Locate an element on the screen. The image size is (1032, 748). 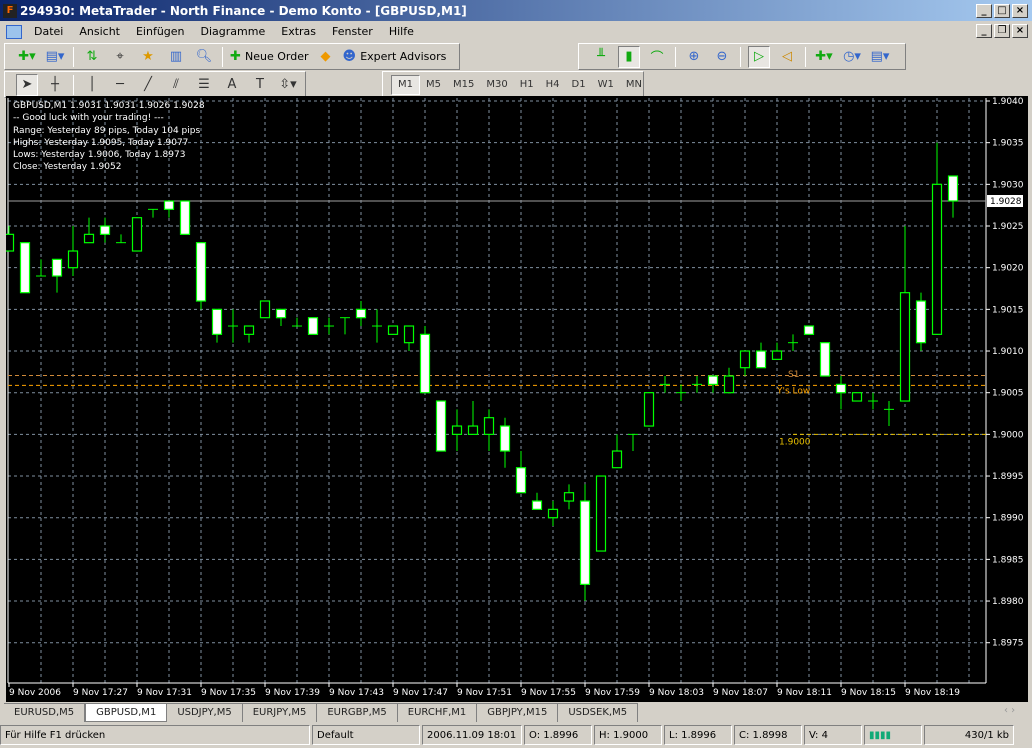
timeframe-m5: M5 is located at coordinates (433, 85).